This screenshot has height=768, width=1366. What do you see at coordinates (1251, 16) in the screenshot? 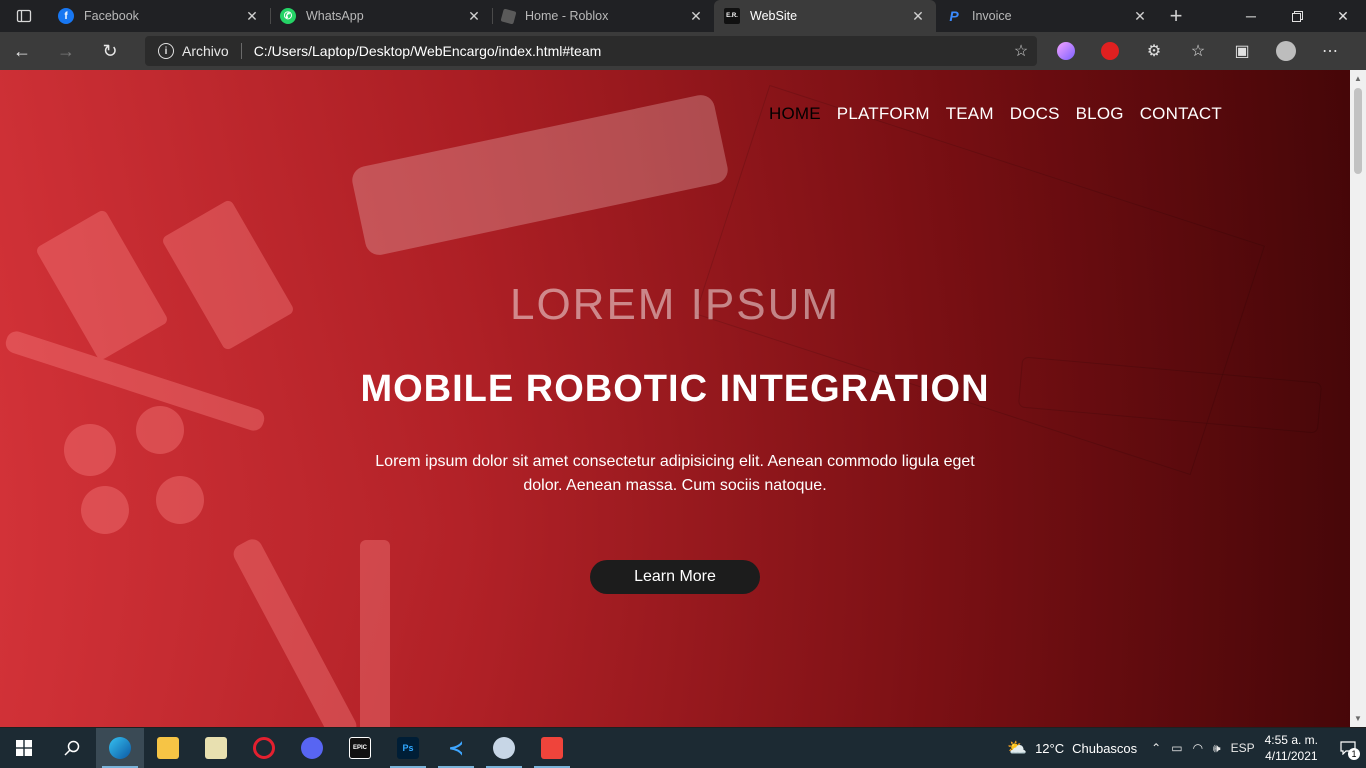
I see `minimize-icon: ─` at bounding box center [1251, 16].